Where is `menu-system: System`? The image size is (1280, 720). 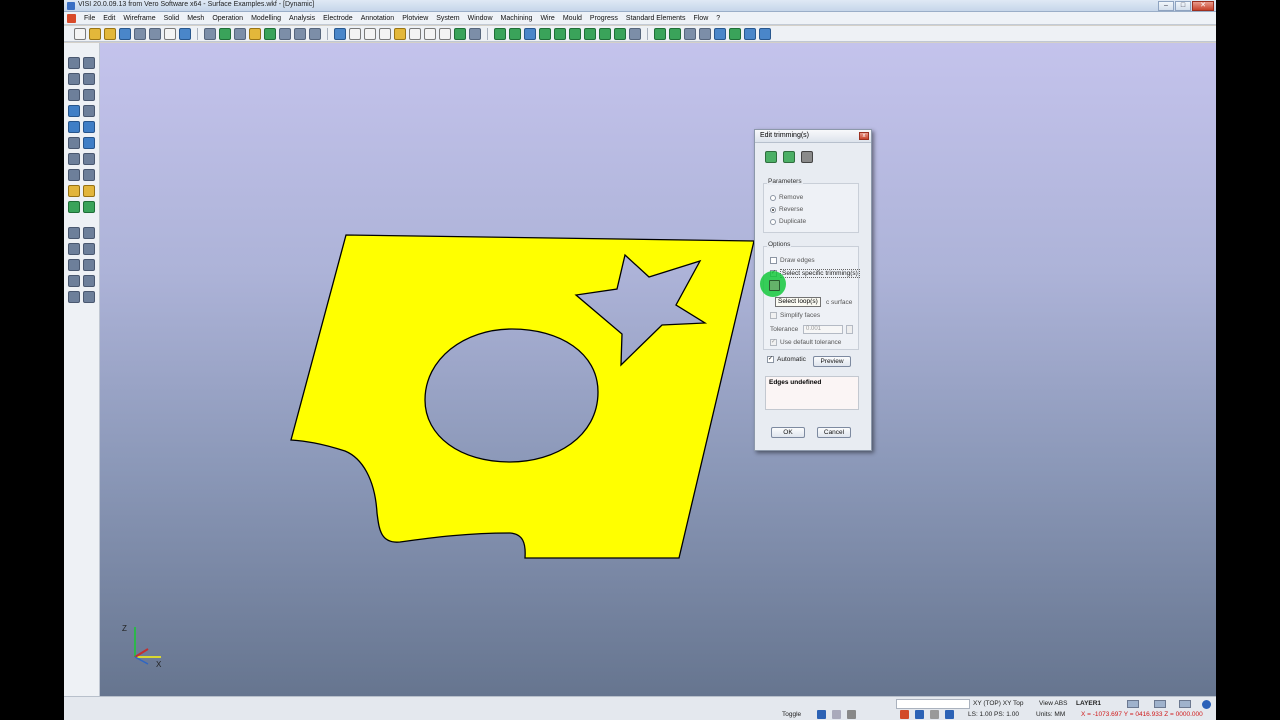 menu-system: System is located at coordinates (447, 18).